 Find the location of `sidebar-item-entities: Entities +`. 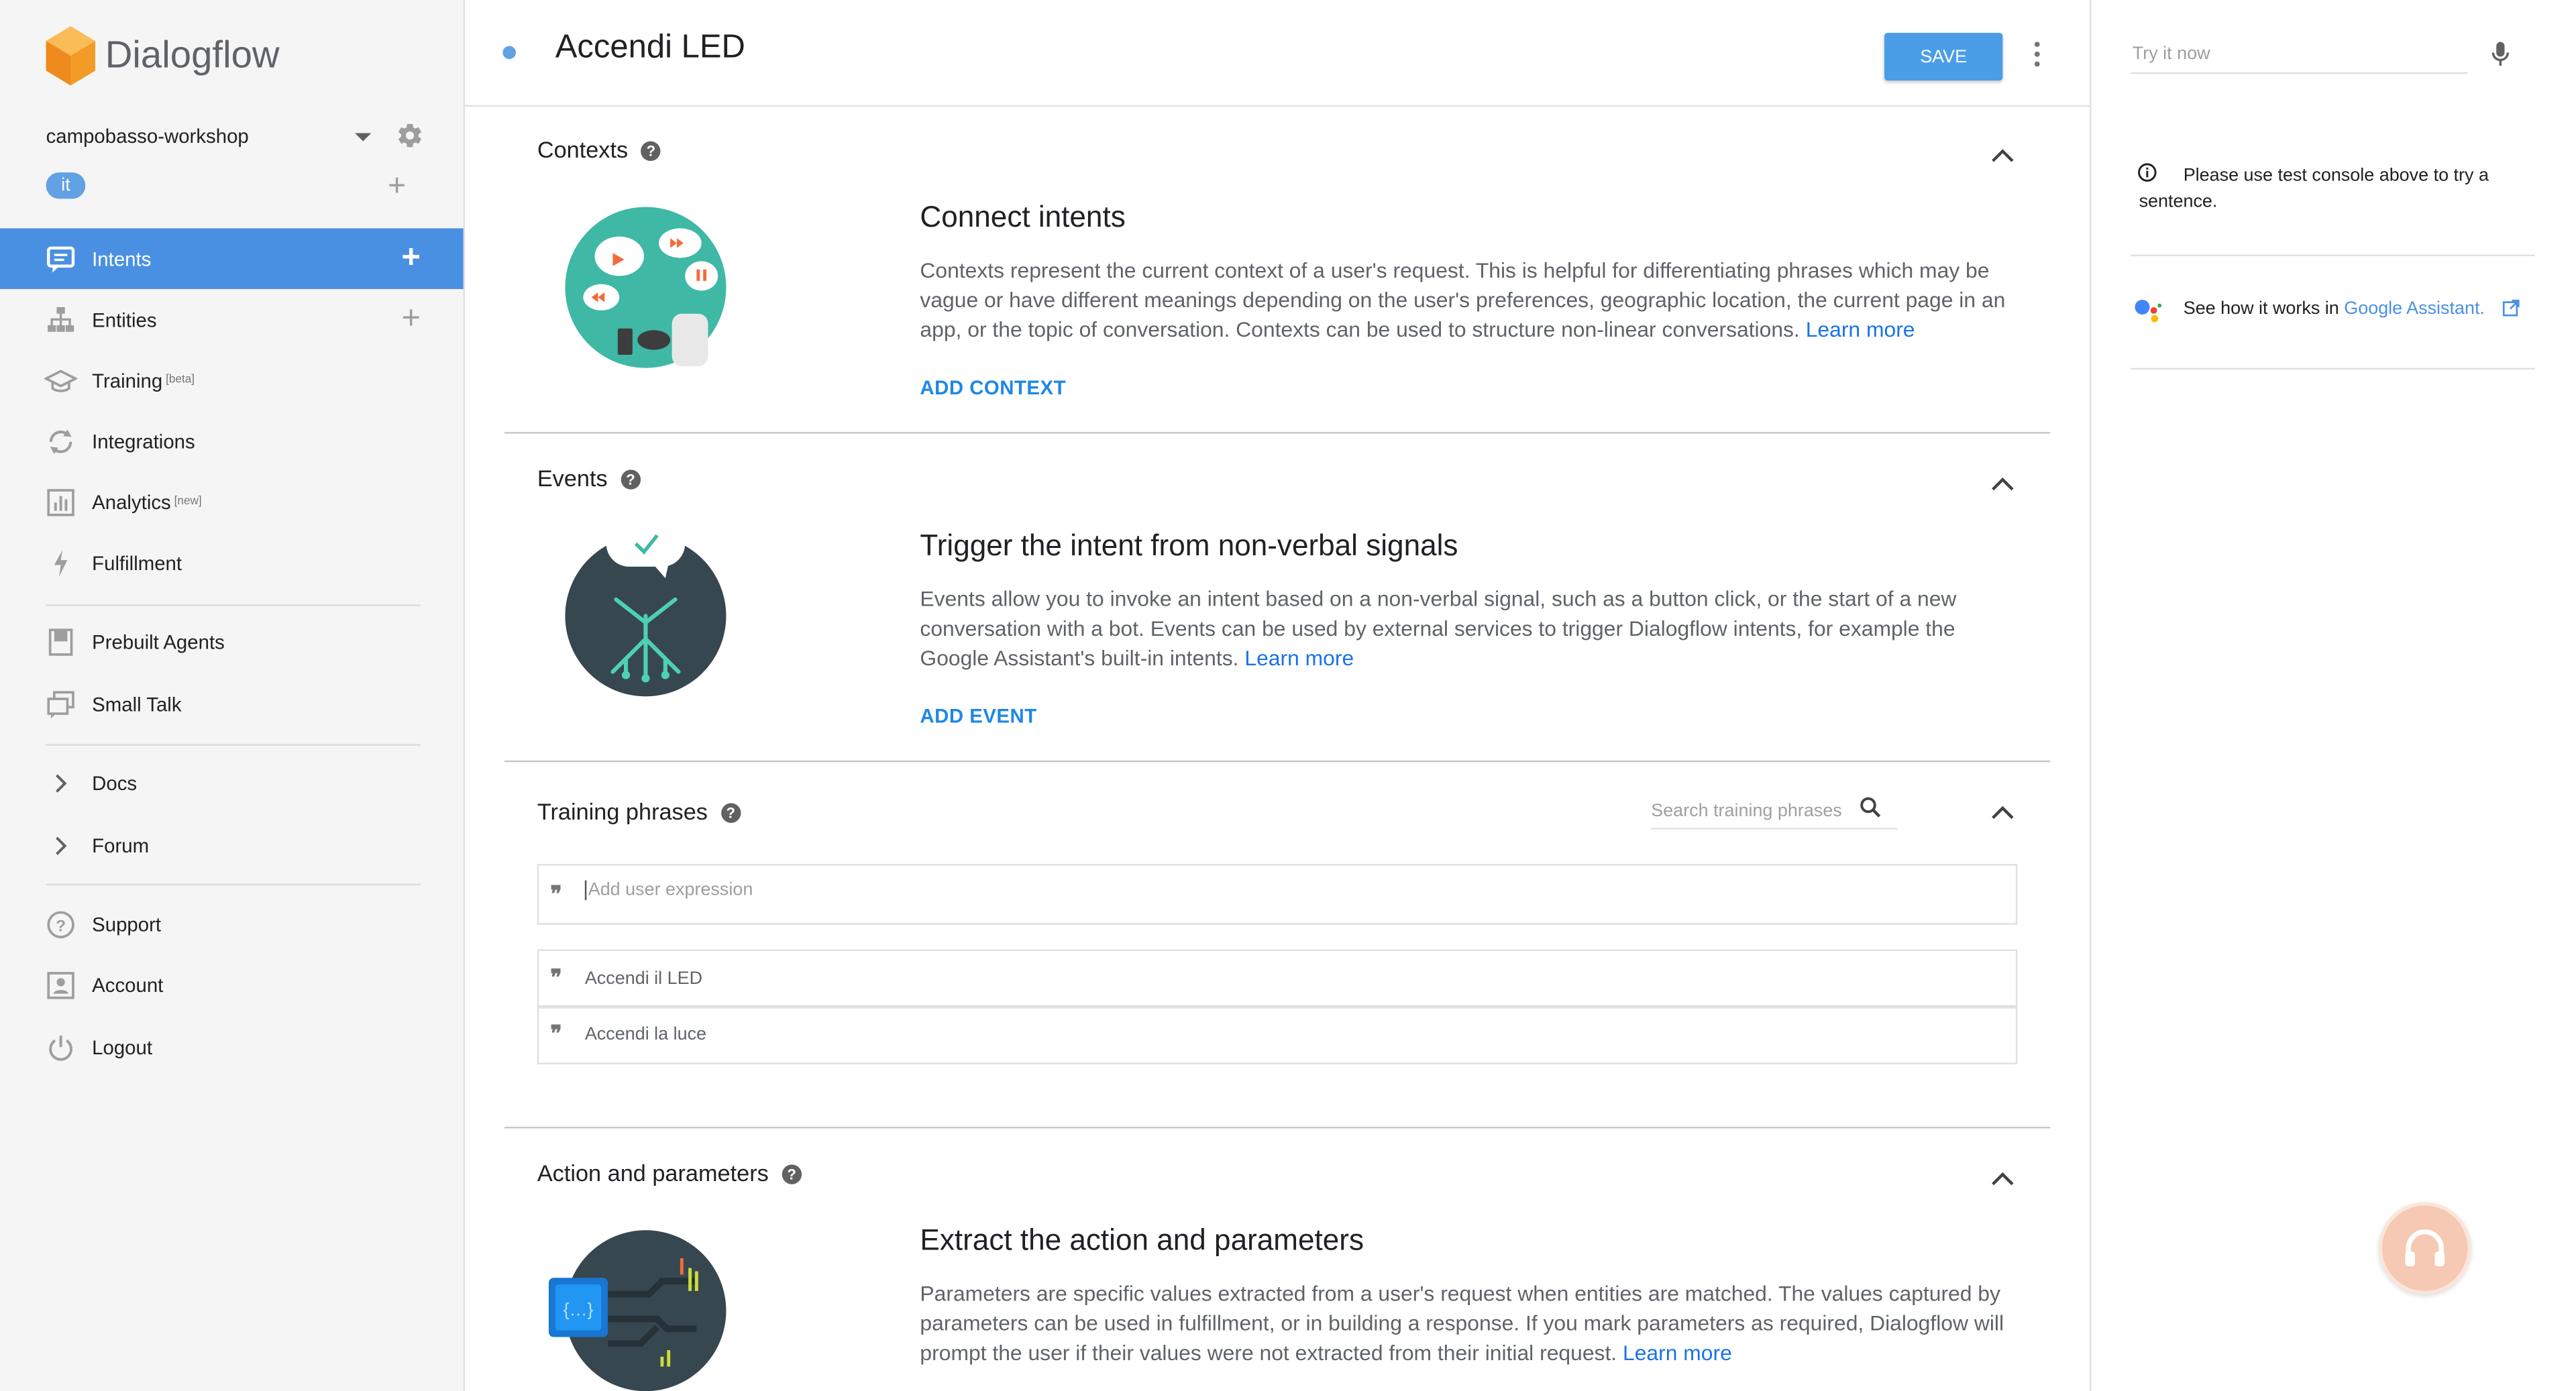

sidebar-item-entities: Entities + is located at coordinates (232, 319).